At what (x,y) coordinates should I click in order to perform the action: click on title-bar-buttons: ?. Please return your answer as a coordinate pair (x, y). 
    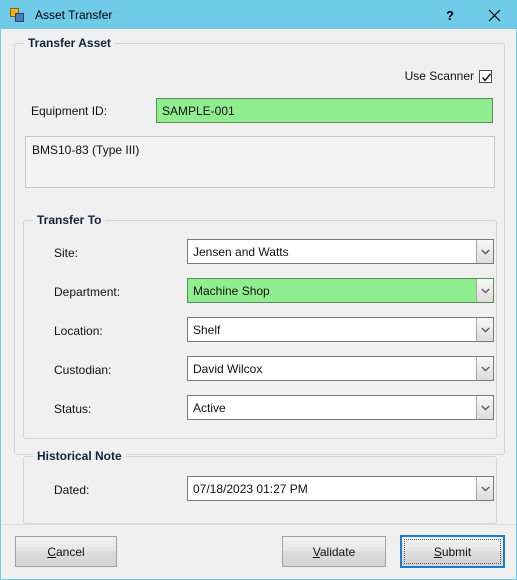
    Looking at the image, I should click on (472, 15).